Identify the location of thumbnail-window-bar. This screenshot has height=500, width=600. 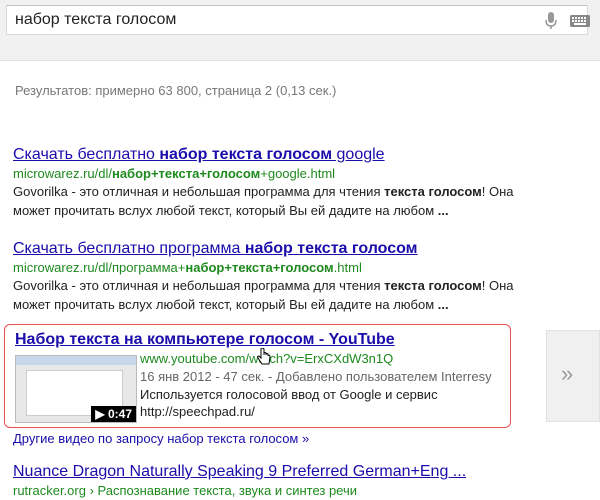
(76, 360).